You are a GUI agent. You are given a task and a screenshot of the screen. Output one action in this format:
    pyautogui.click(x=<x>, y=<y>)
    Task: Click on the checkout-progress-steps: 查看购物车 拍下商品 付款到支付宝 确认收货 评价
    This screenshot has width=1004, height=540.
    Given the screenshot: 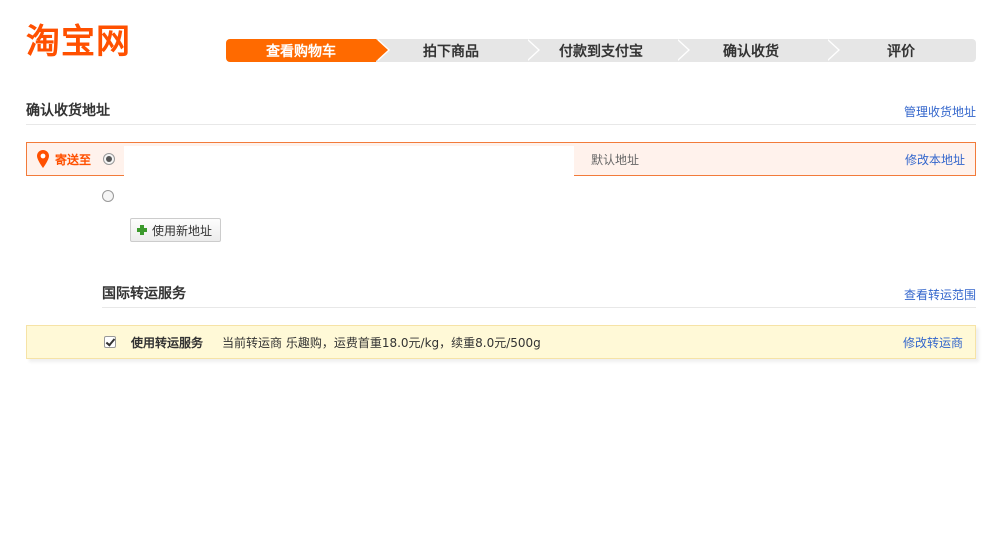 What is the action you would take?
    pyautogui.click(x=601, y=50)
    